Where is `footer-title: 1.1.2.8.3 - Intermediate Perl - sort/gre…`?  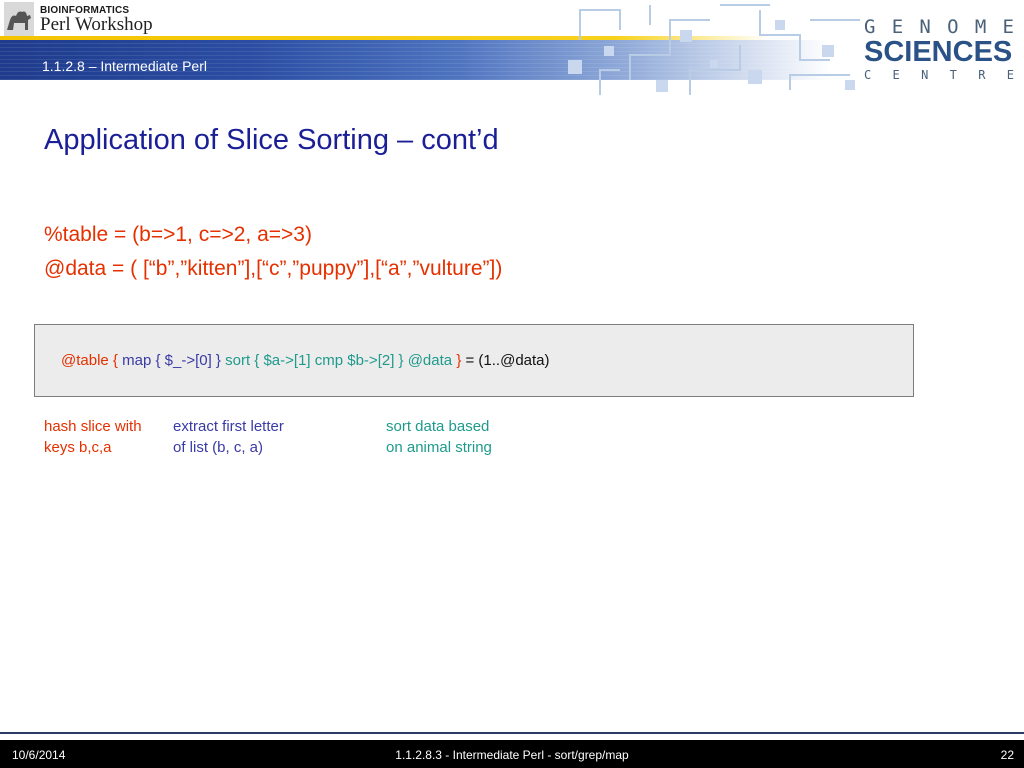 footer-title: 1.1.2.8.3 - Intermediate Perl - sort/gre… is located at coordinates (512, 755).